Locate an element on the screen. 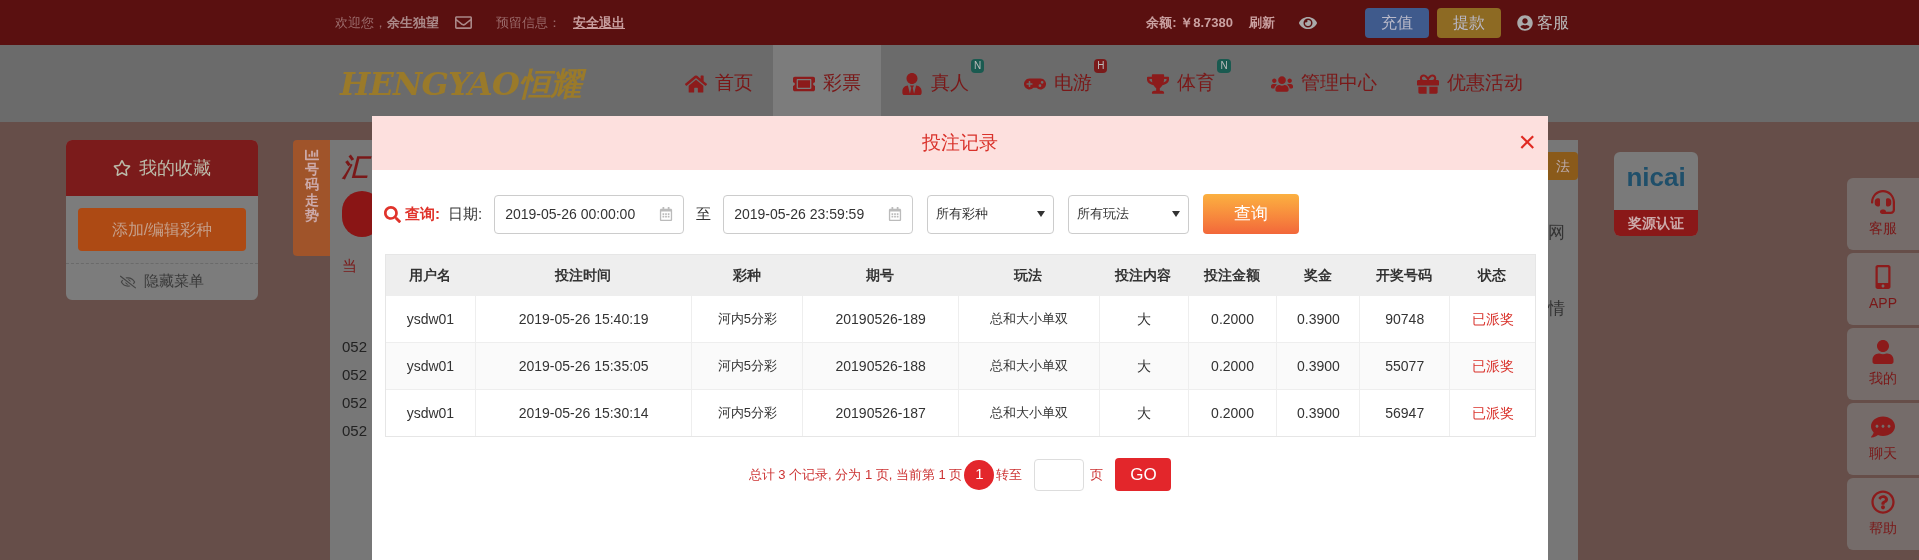  person-icon is located at coordinates (912, 83).